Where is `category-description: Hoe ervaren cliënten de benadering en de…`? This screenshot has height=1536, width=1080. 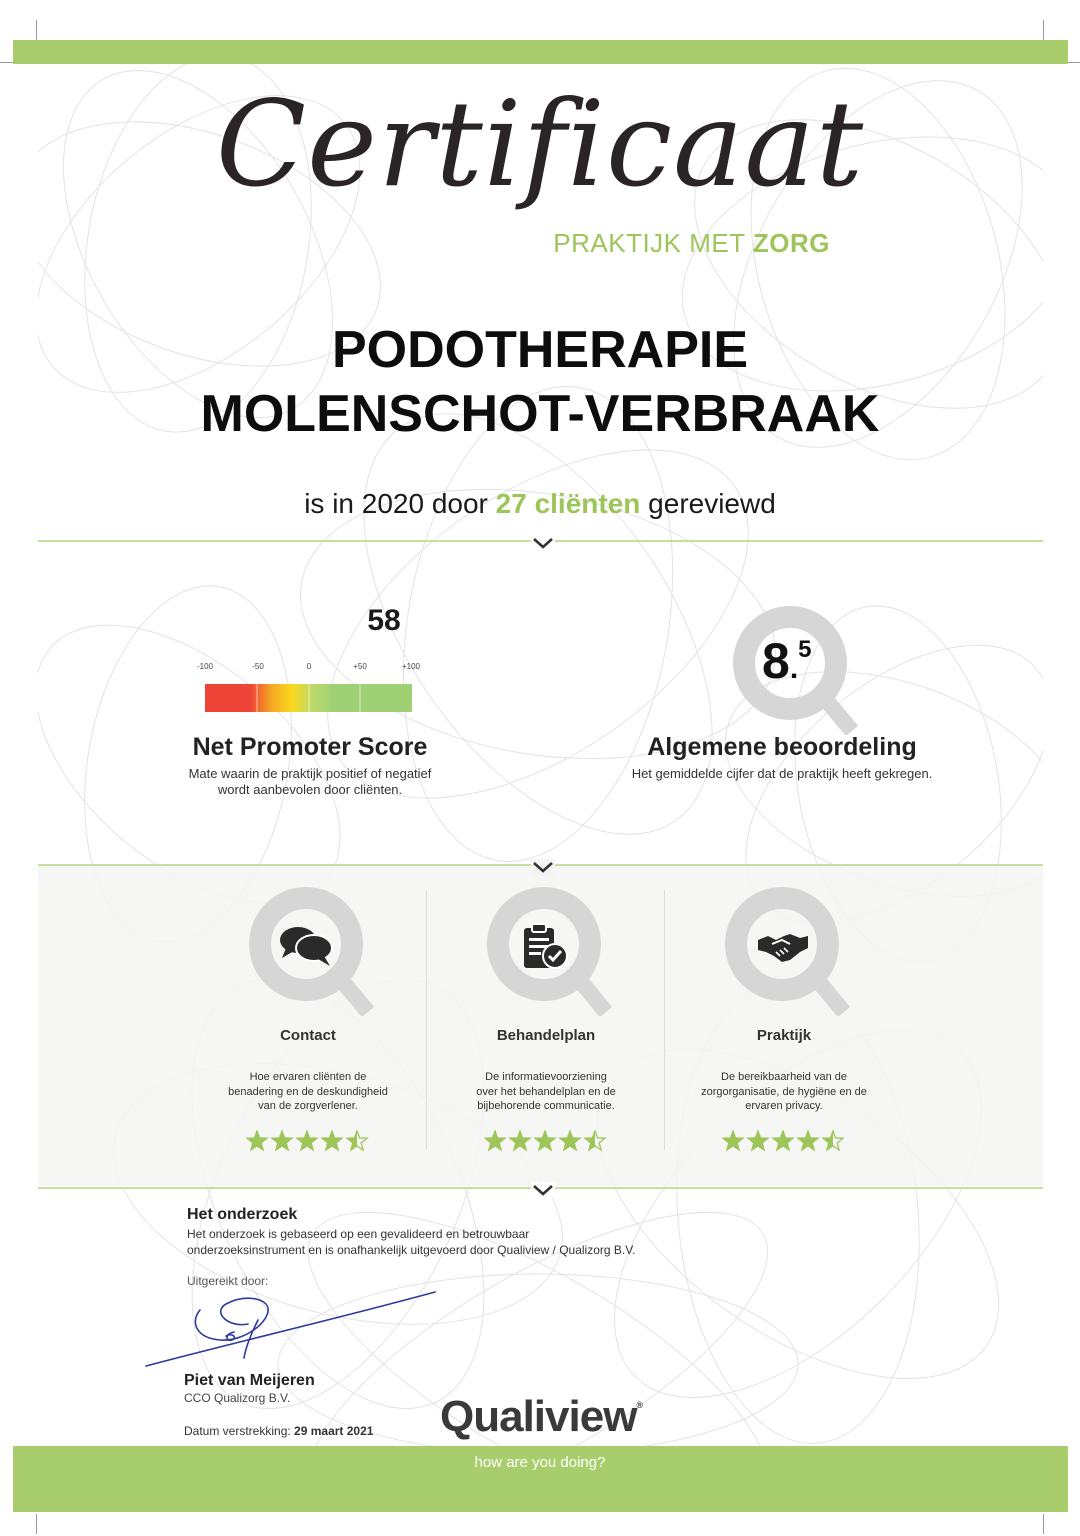 category-description: Hoe ervaren cliënten de benadering en de… is located at coordinates (308, 1092).